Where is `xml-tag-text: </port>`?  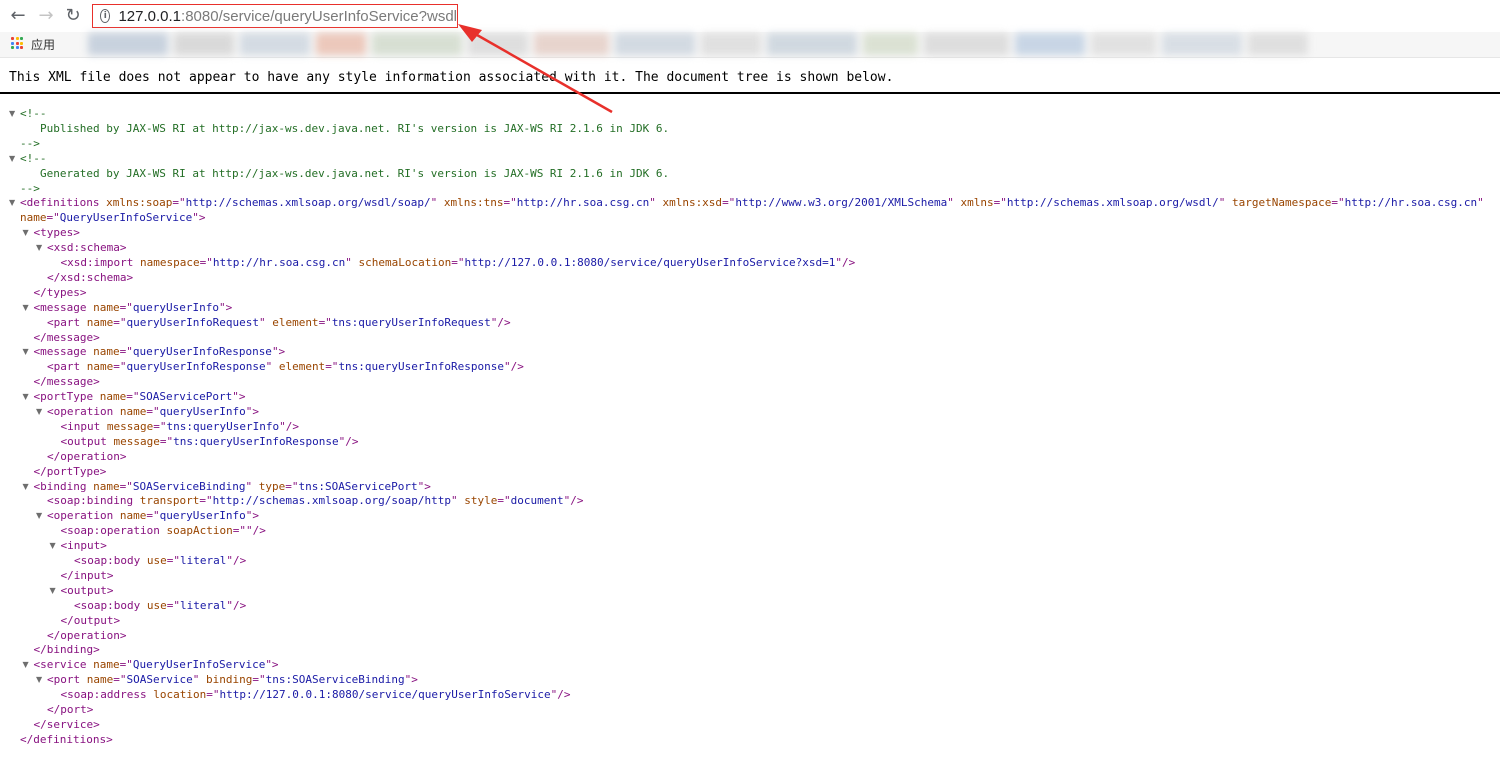
xml-tag-text: </port> is located at coordinates (70, 709).